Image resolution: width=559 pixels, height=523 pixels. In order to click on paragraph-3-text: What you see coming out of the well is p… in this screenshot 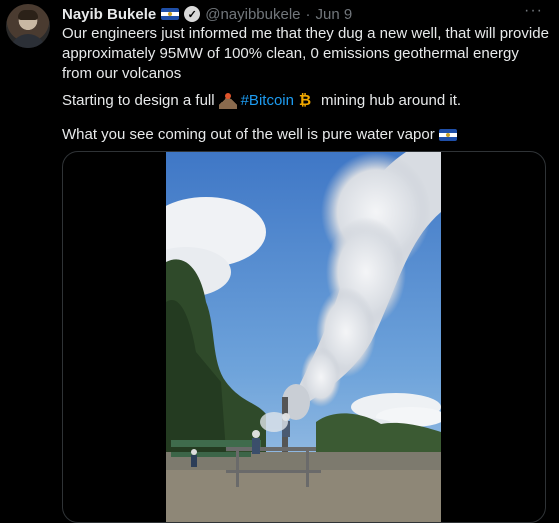, I will do `click(248, 134)`.